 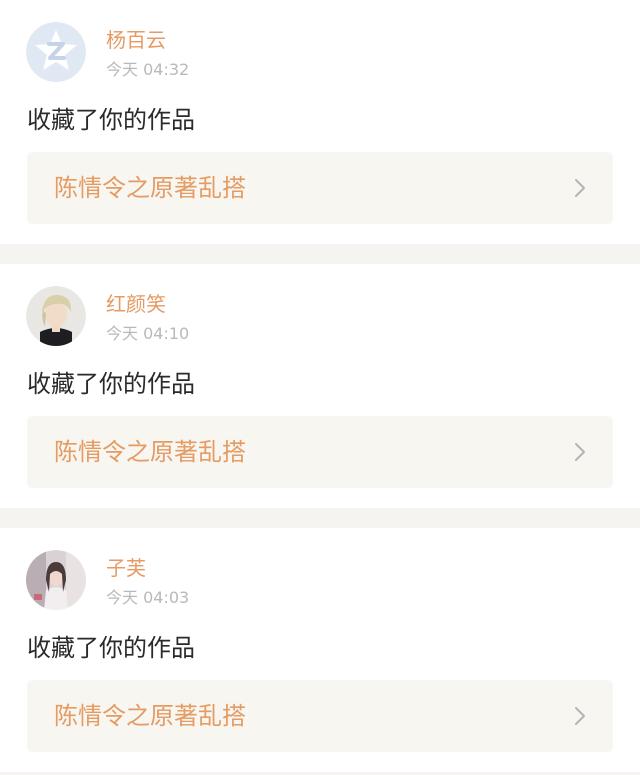 What do you see at coordinates (126, 568) in the screenshot?
I see `username: 子芙` at bounding box center [126, 568].